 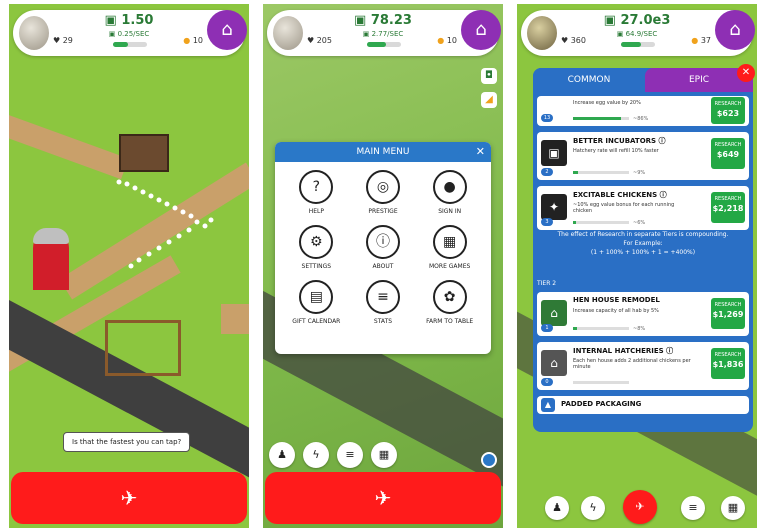 What do you see at coordinates (133, 34) in the screenshot?
I see `rate-value: 0.25/SEC` at bounding box center [133, 34].